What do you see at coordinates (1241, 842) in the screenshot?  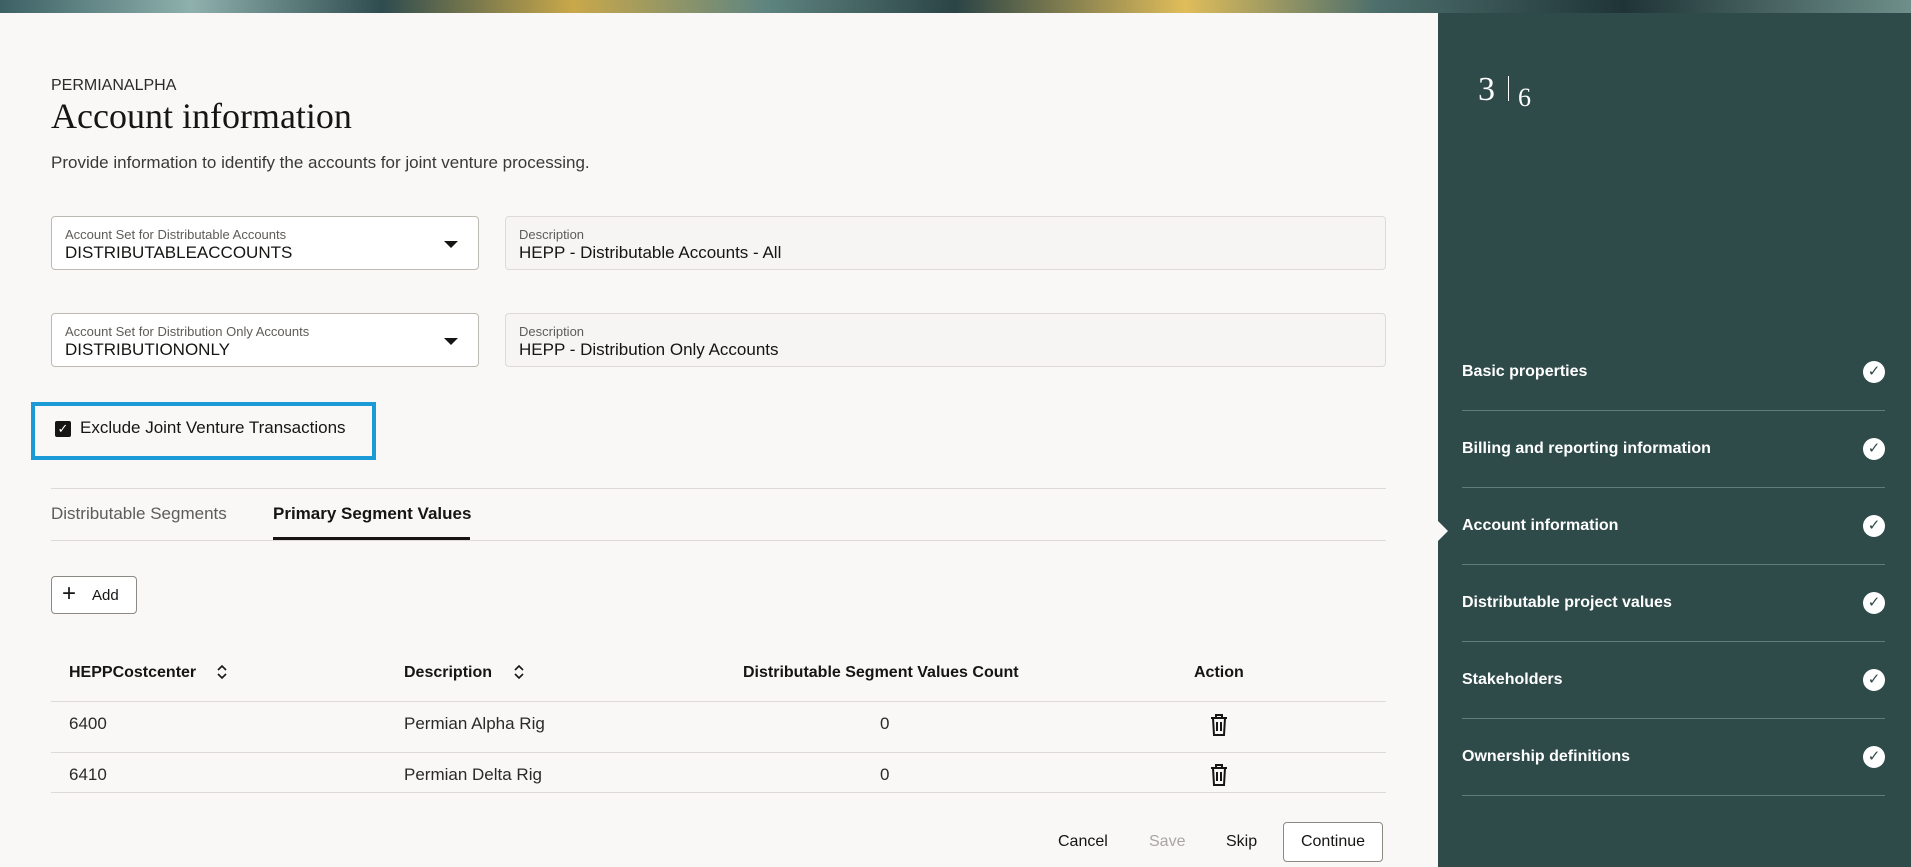 I see `skip-button: Skip` at bounding box center [1241, 842].